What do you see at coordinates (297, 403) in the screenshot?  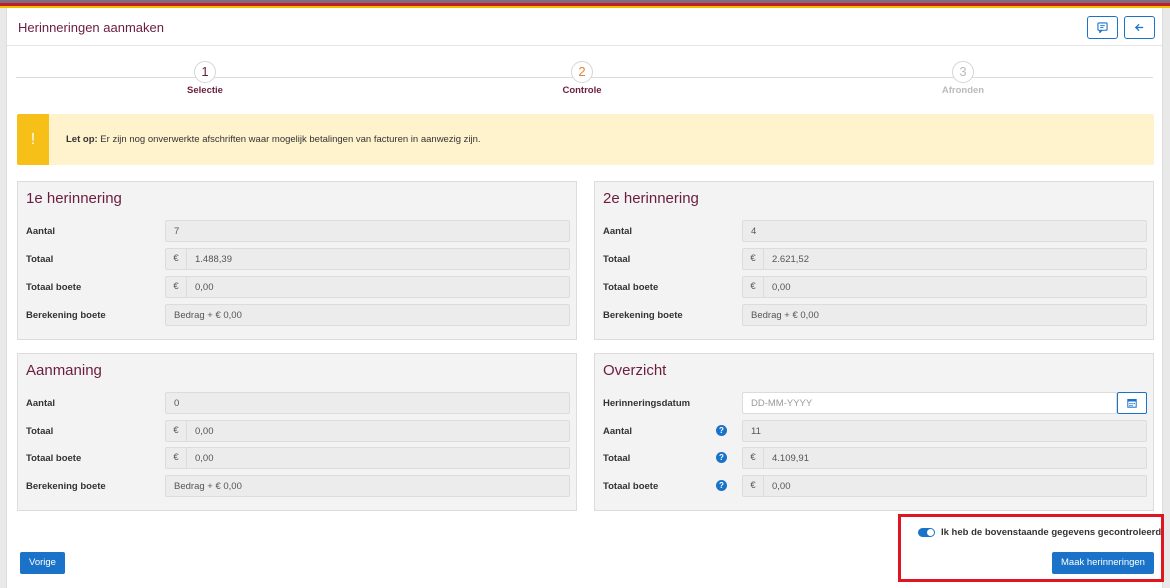 I see `field-row-aantal: Aantal 0` at bounding box center [297, 403].